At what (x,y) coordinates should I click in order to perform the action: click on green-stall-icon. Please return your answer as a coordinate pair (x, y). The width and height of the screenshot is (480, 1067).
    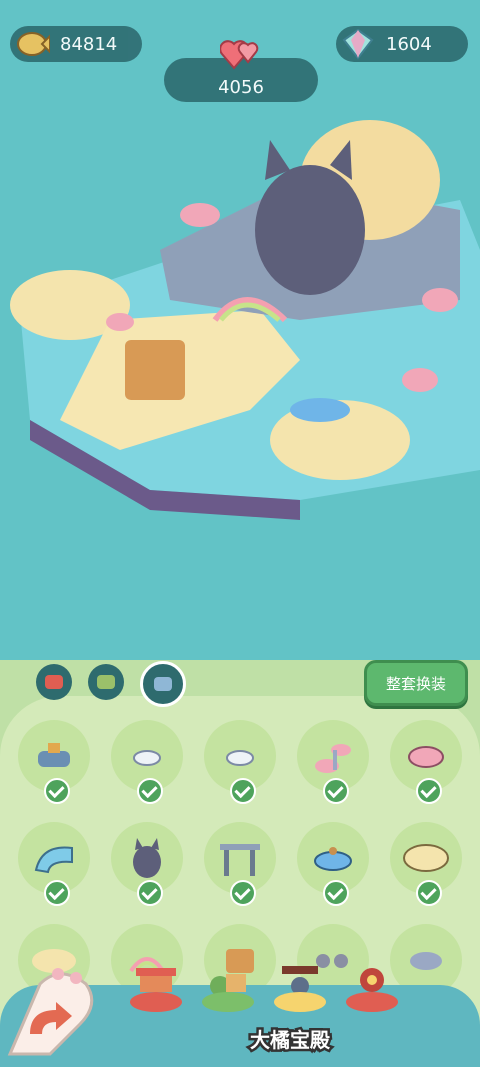
    Looking at the image, I should click on (106, 682).